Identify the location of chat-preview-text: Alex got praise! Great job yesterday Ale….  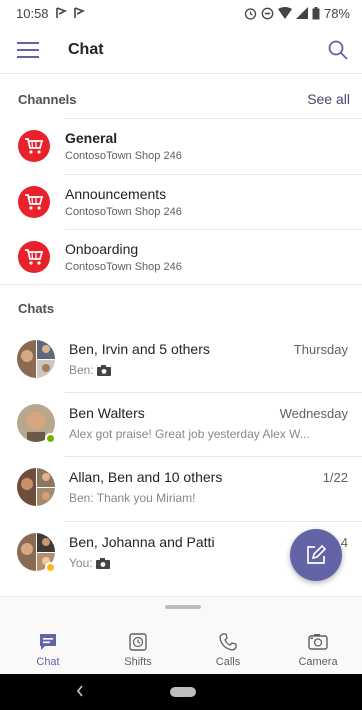
(189, 434).